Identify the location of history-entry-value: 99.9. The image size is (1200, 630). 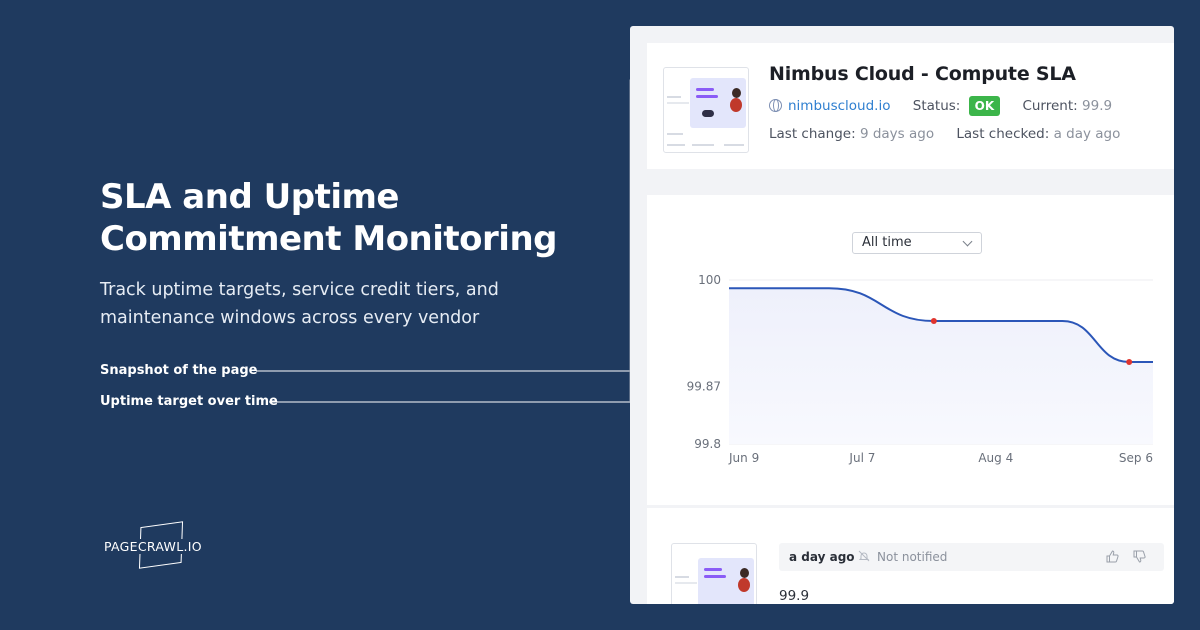
(794, 596).